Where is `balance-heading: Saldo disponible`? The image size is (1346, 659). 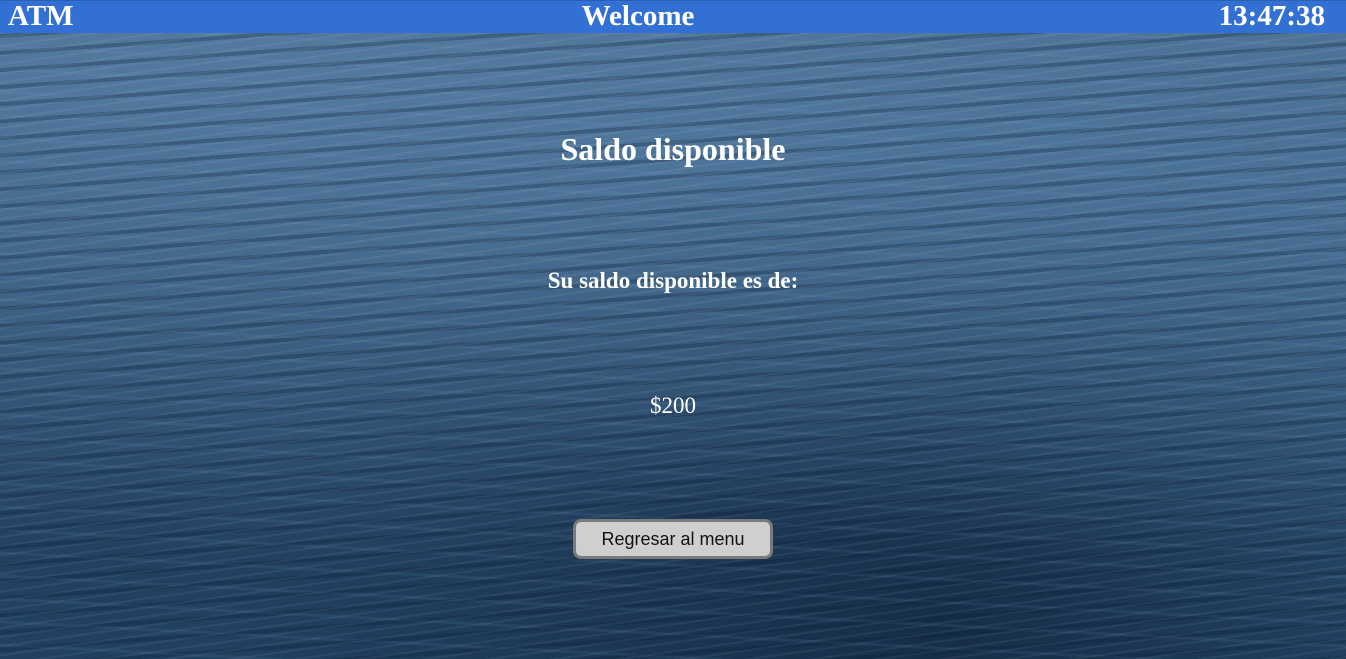 balance-heading: Saldo disponible is located at coordinates (673, 149).